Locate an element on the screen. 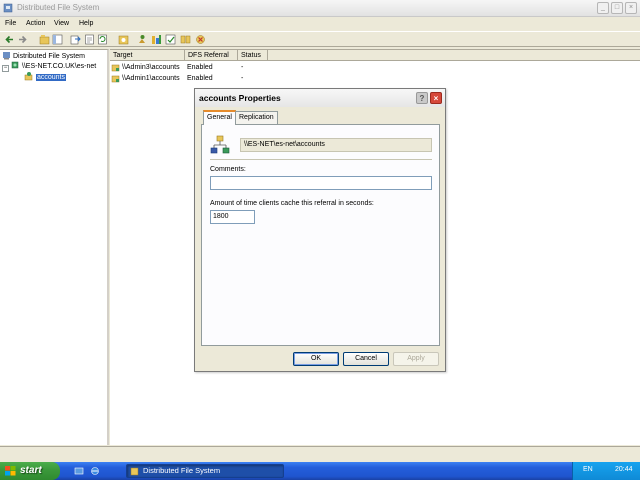  system-tray: EN 20:44 is located at coordinates (606, 471).